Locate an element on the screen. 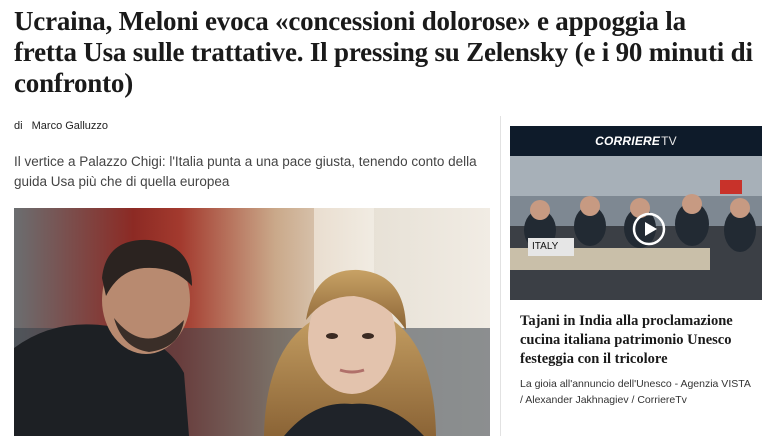 This screenshot has height=436, width=762. brand-suffix: TV is located at coordinates (669, 141).